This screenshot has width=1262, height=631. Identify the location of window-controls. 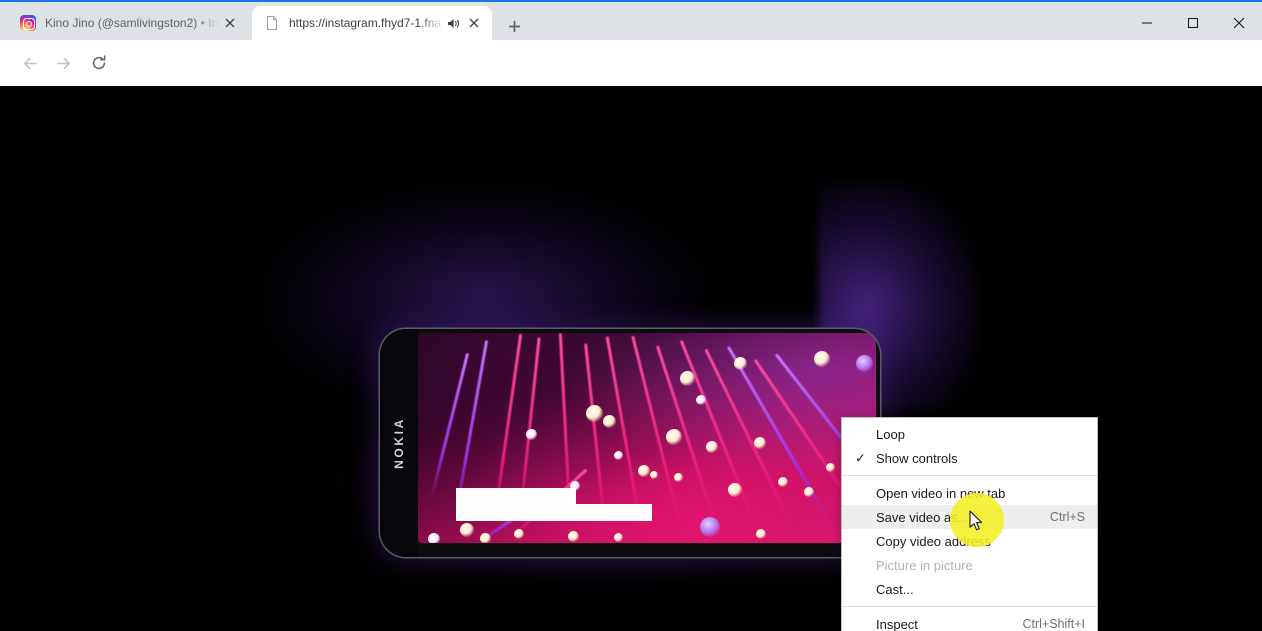
(1193, 23).